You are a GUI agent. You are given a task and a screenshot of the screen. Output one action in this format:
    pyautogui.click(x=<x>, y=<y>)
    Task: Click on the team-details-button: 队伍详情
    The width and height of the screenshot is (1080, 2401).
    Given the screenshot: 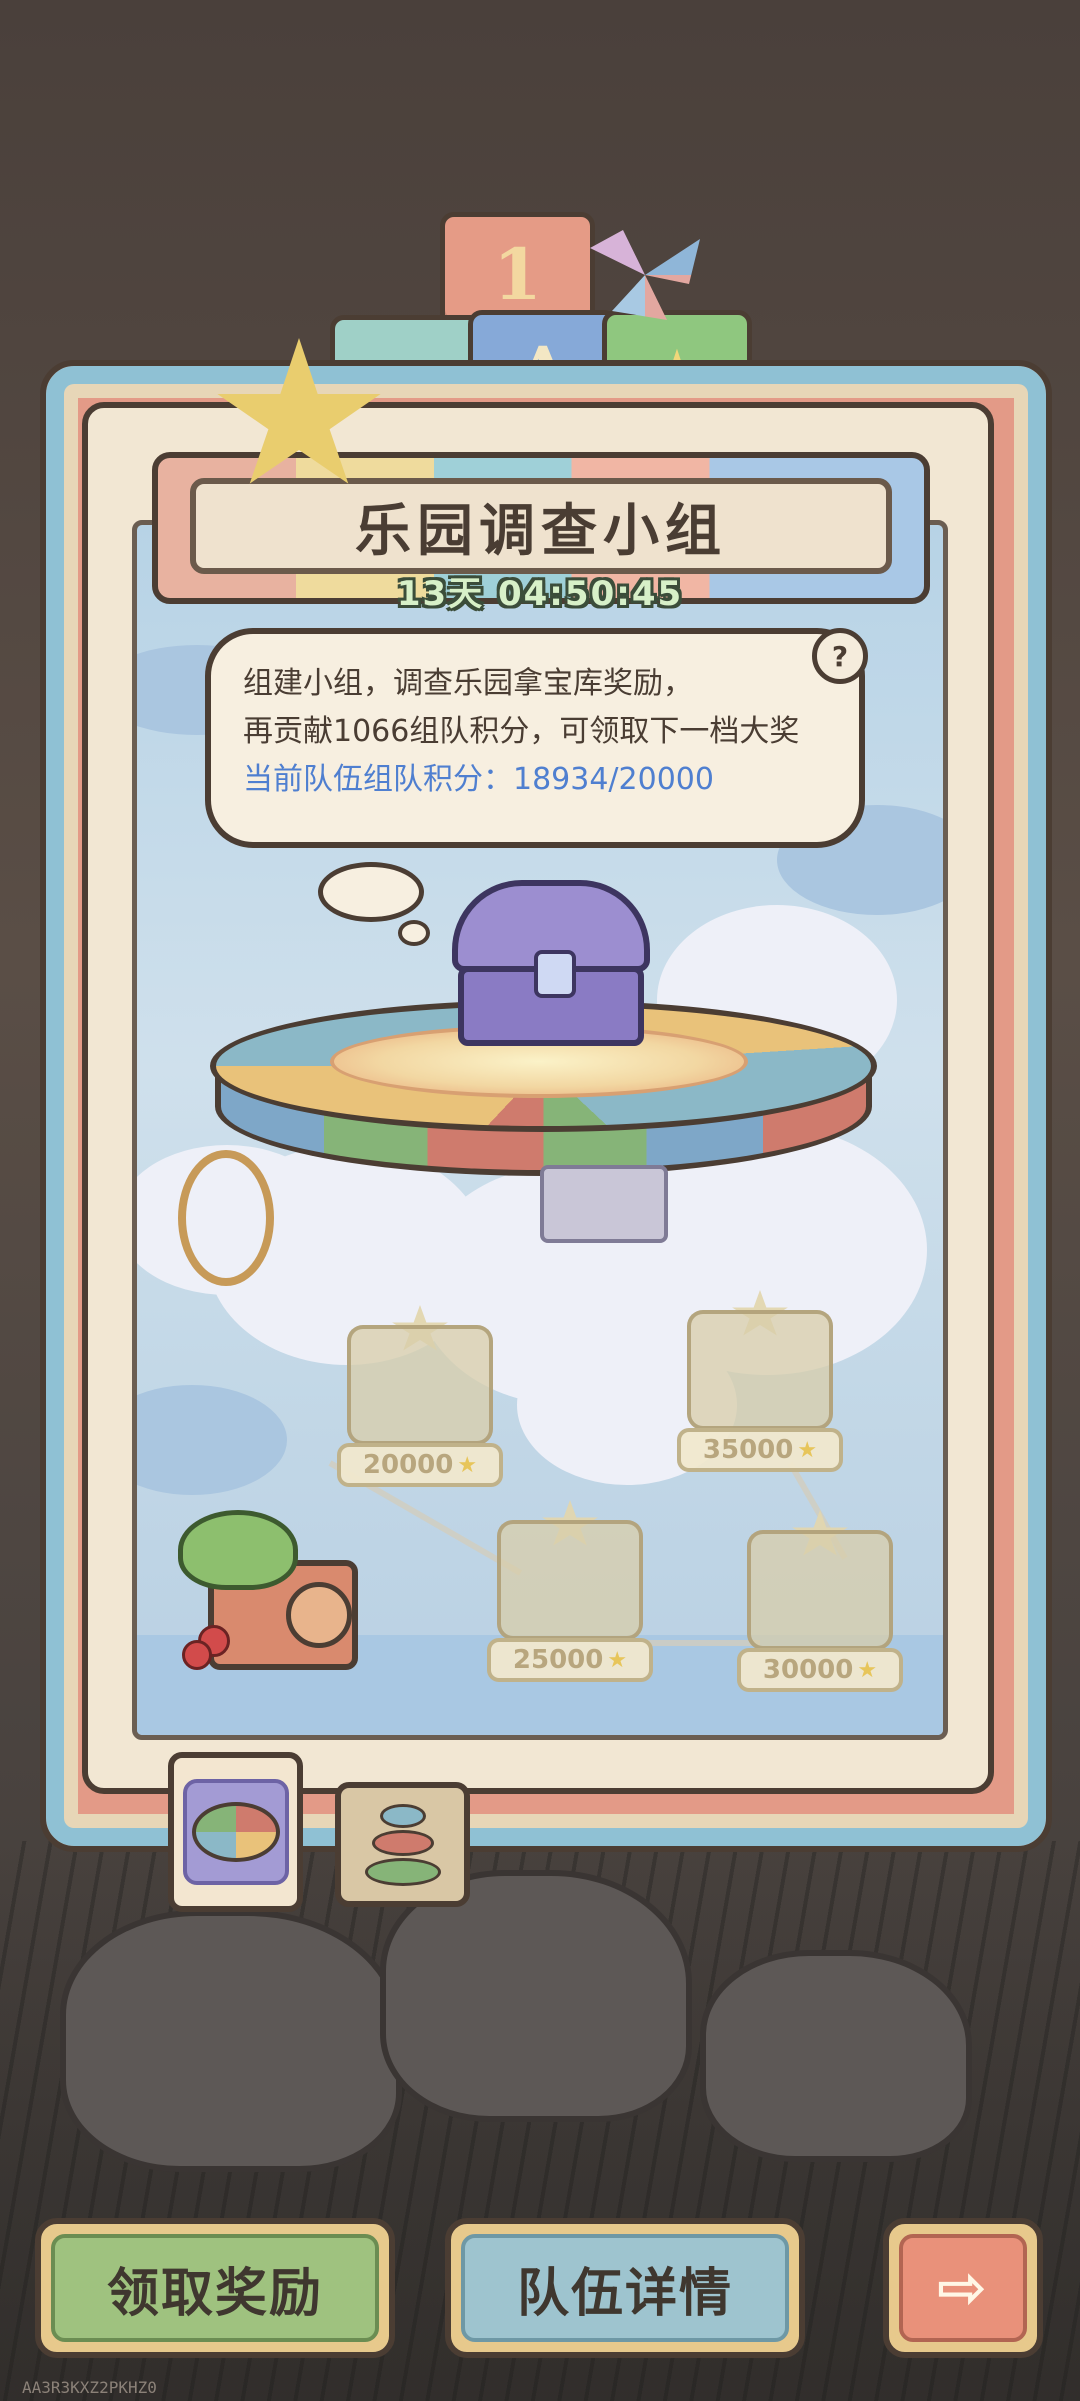 What is the action you would take?
    pyautogui.click(x=625, y=2288)
    